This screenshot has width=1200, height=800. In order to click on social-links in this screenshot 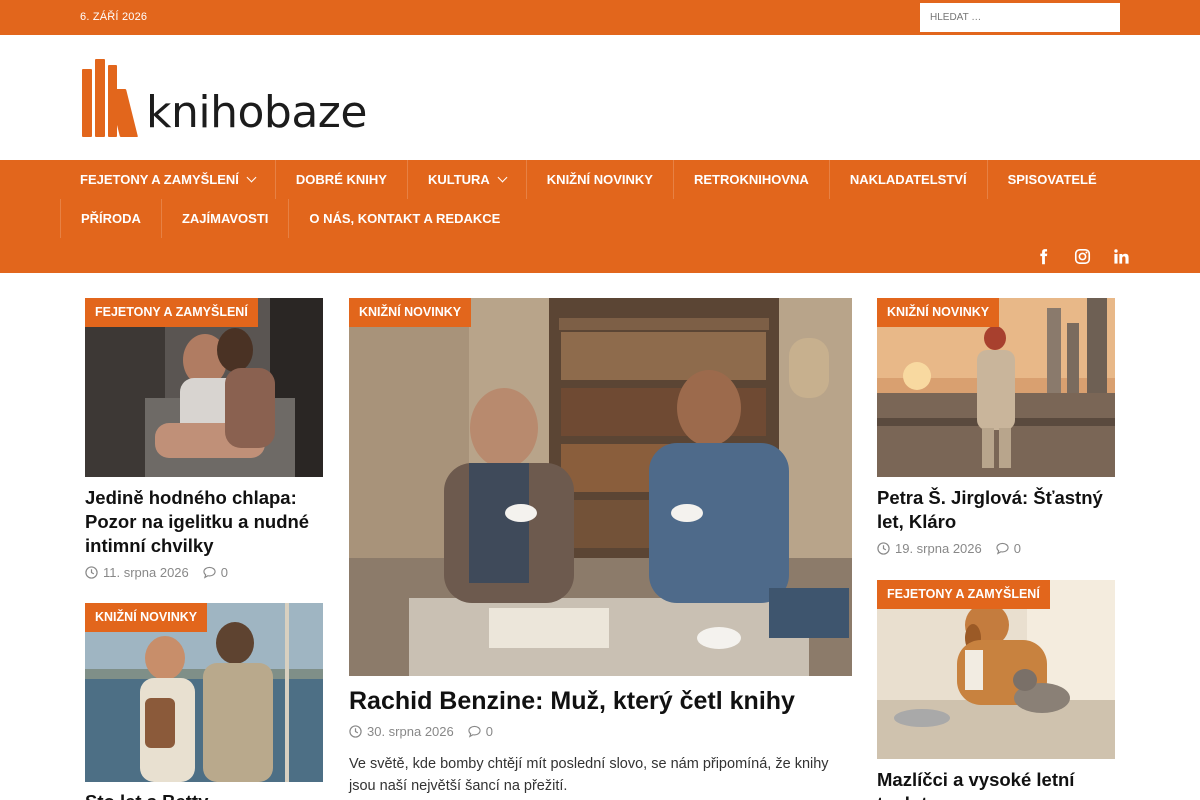, I will do `click(1082, 256)`.